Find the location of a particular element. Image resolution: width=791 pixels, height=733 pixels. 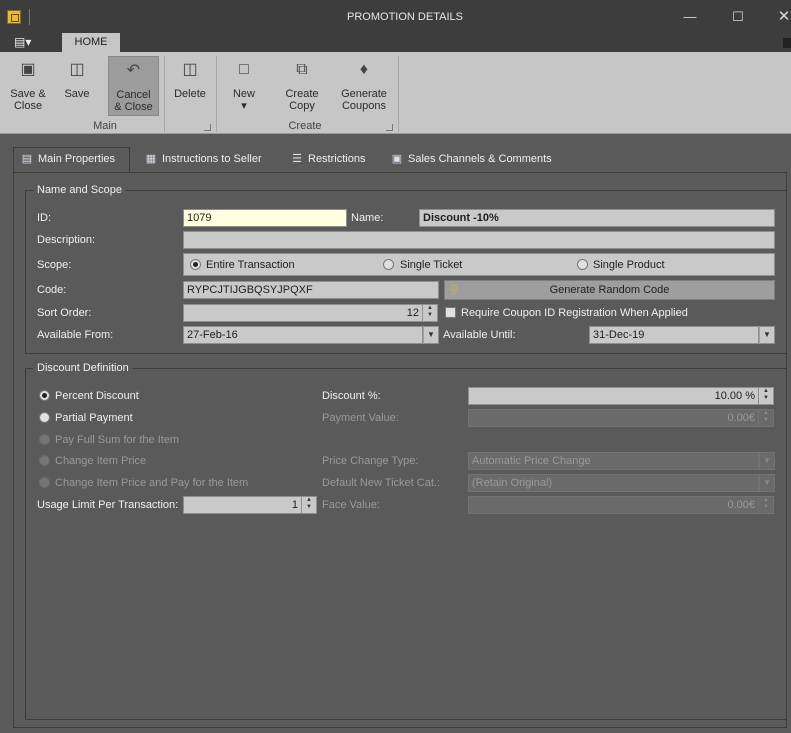

discount-pct-label: Discount %: is located at coordinates (351, 396).